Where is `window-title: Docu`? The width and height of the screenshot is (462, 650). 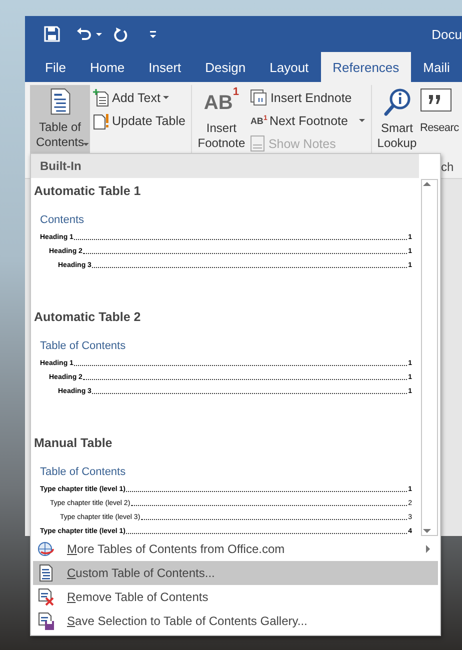
window-title: Docu is located at coordinates (447, 34).